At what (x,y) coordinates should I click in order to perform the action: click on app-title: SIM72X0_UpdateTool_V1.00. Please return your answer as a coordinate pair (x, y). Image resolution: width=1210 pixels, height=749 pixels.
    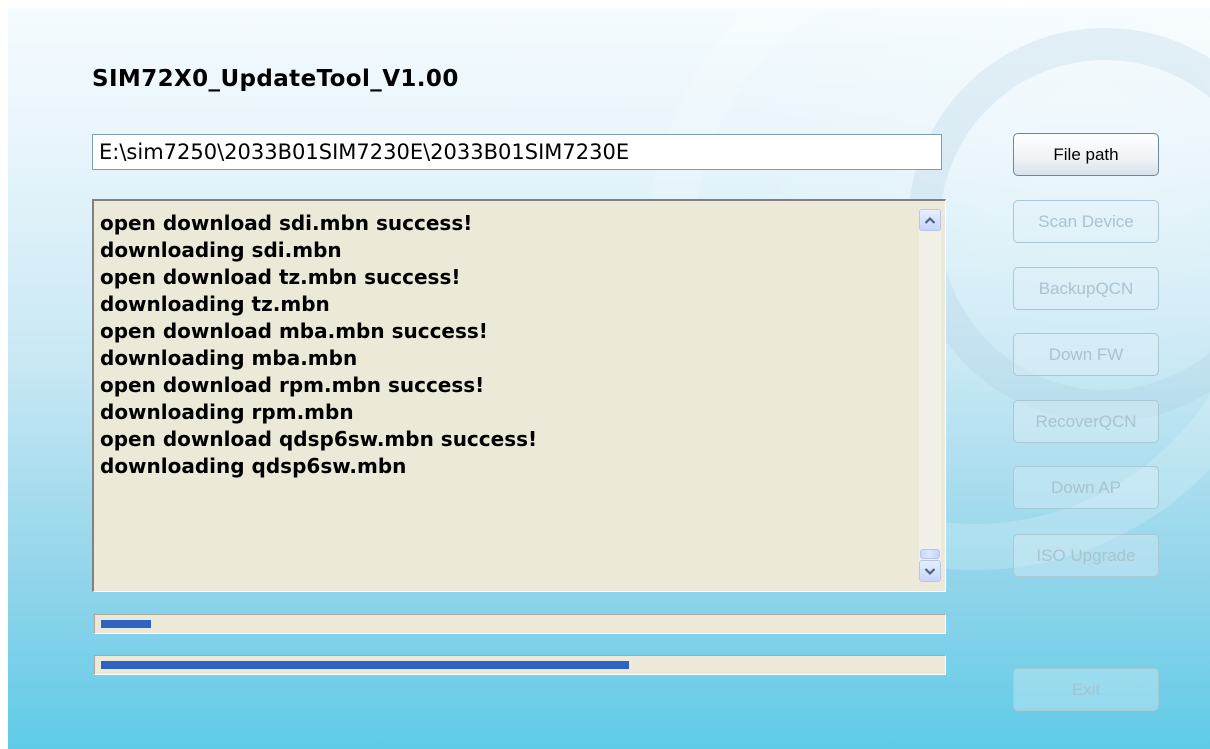
    Looking at the image, I should click on (275, 79).